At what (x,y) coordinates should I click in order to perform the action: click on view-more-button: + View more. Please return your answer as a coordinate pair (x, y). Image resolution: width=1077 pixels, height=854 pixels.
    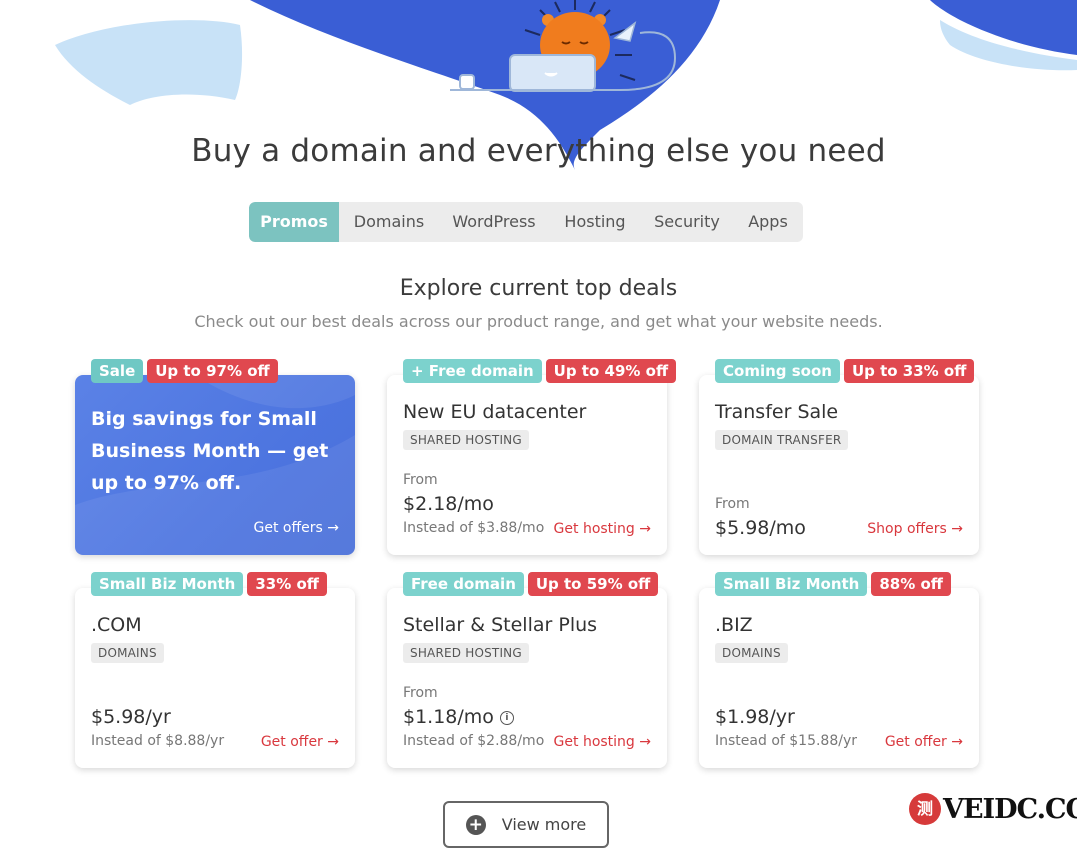
    Looking at the image, I should click on (526, 824).